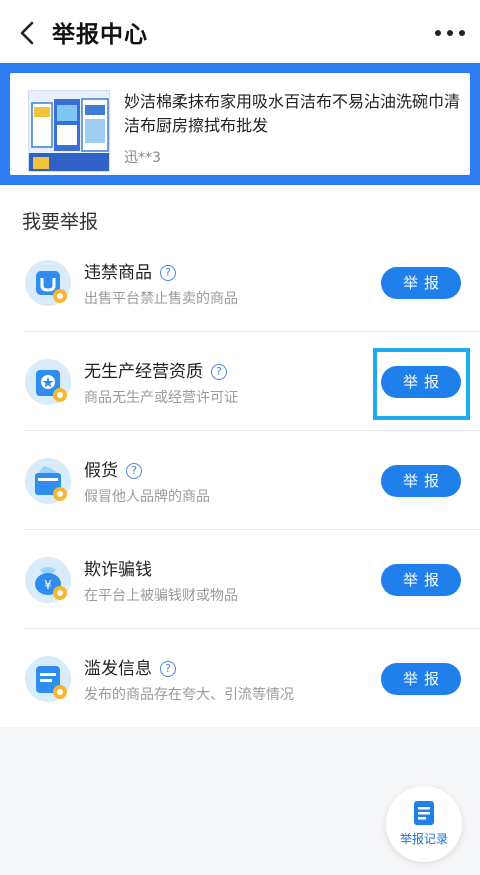  I want to click on report-records-button: 举报记录, so click(424, 824).